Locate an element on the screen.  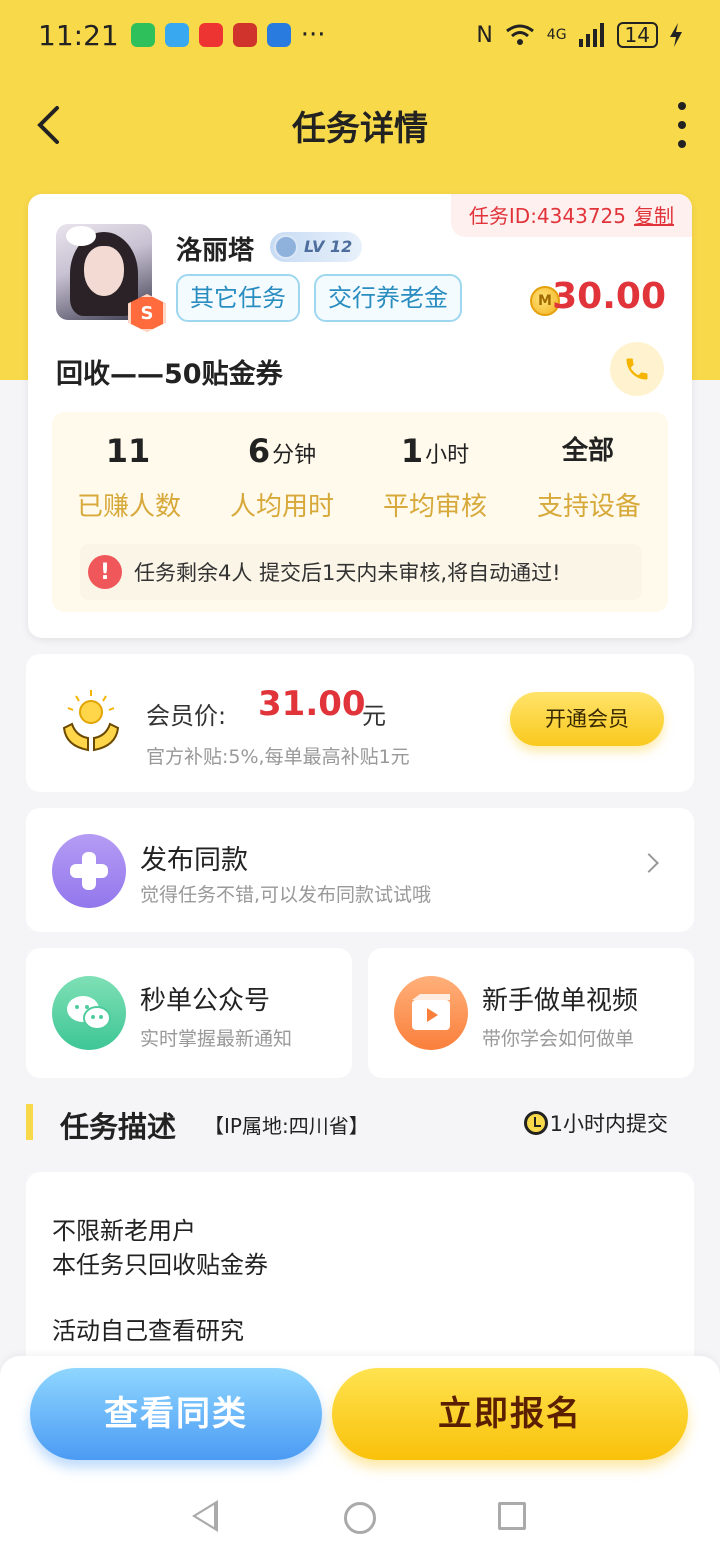
task-price: 30.00 is located at coordinates (609, 296).